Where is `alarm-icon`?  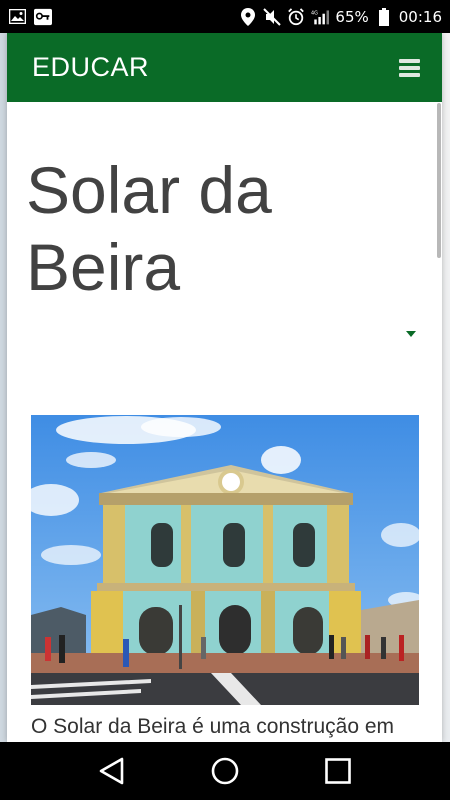 alarm-icon is located at coordinates (296, 16).